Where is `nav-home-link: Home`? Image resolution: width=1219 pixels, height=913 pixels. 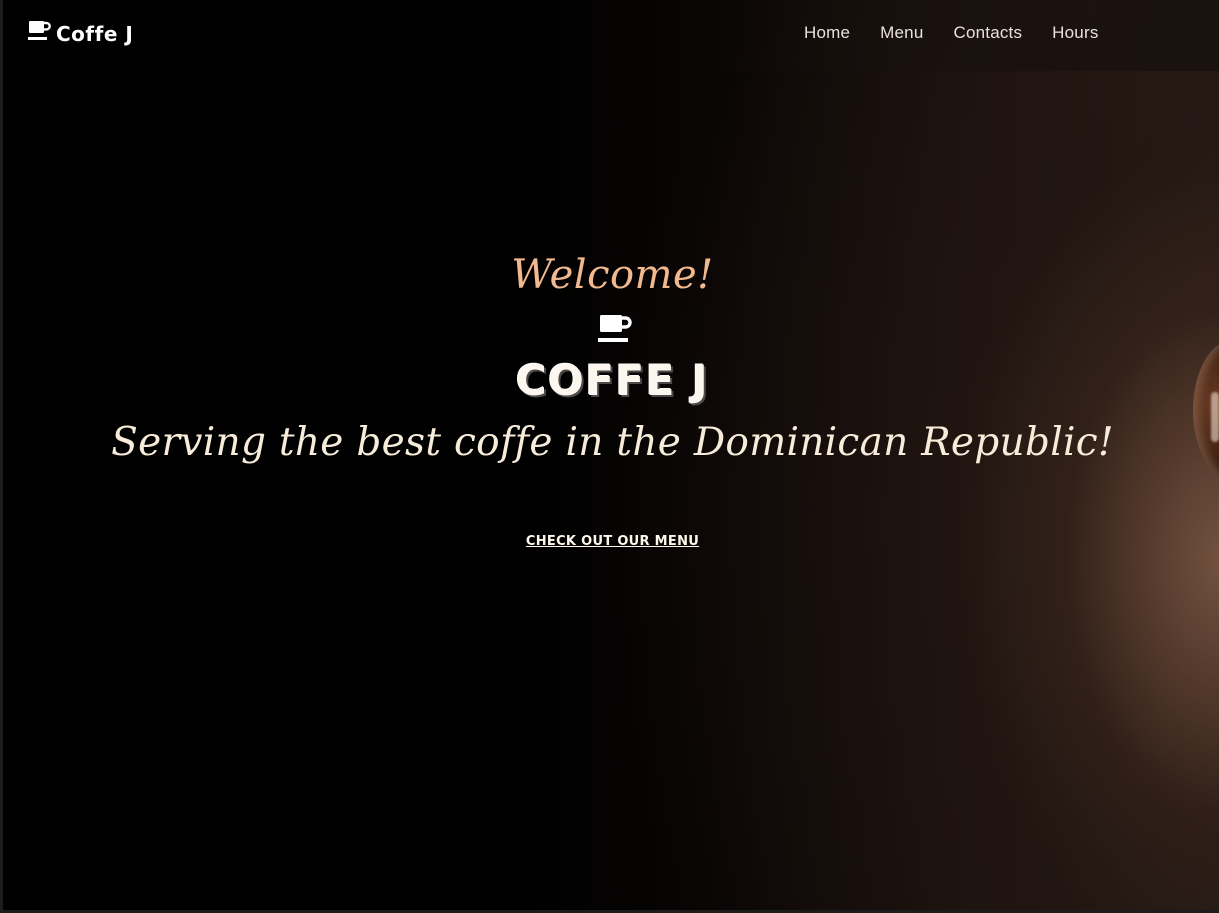
nav-home-link: Home is located at coordinates (827, 33).